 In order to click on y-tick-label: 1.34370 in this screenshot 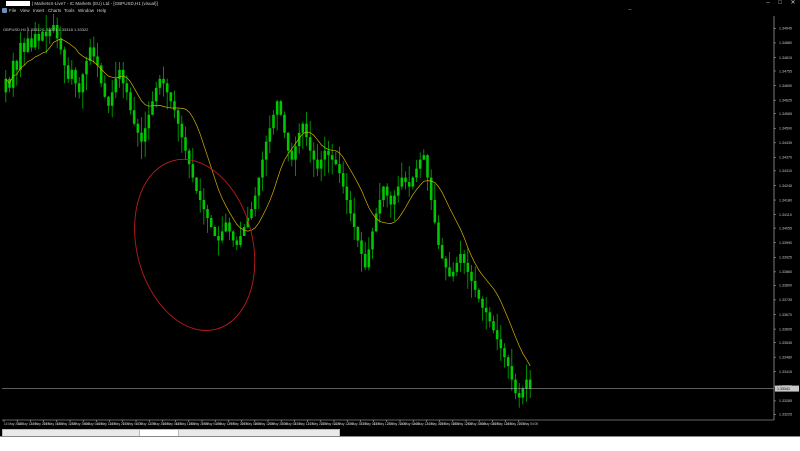, I will do `click(785, 158)`.